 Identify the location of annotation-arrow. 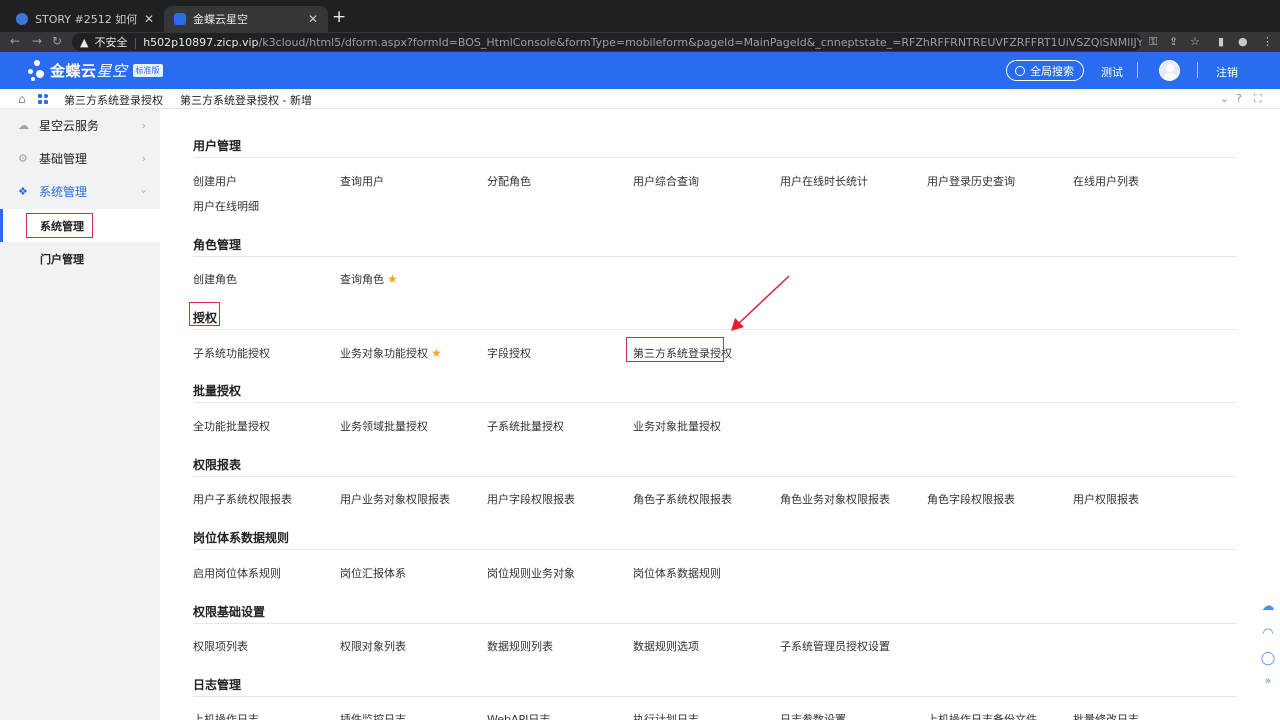
(760, 303).